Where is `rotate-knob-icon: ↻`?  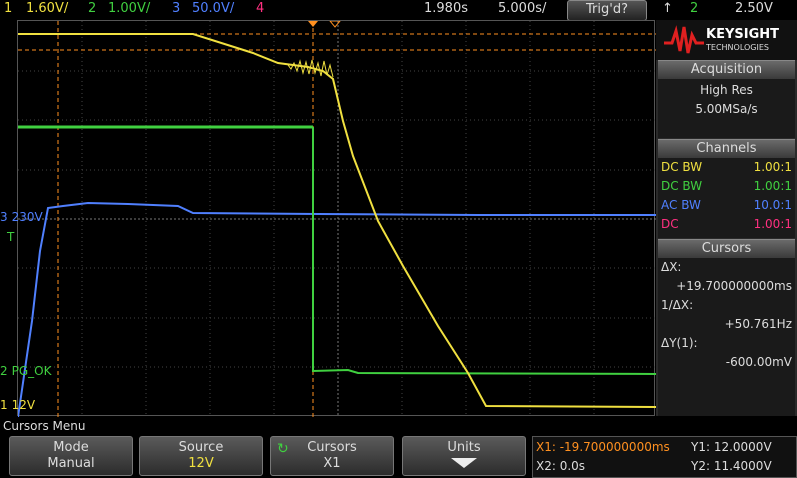 rotate-knob-icon: ↻ is located at coordinates (283, 449).